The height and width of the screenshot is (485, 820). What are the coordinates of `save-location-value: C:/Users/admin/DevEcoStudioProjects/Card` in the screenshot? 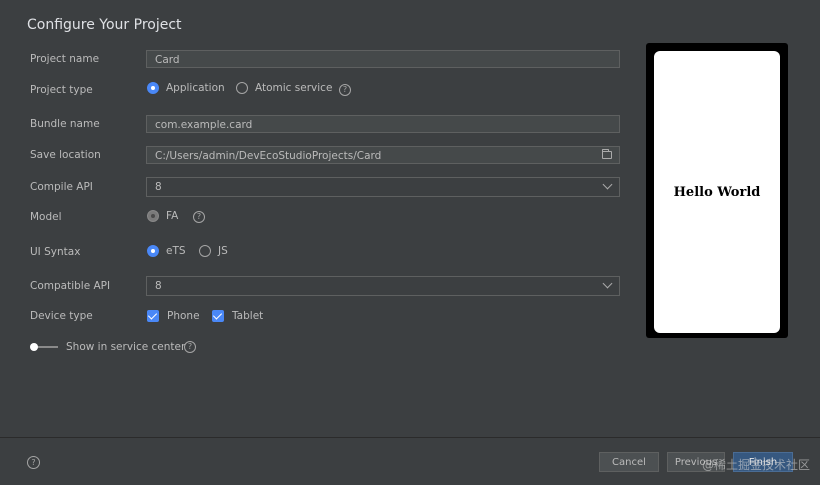 It's located at (268, 156).